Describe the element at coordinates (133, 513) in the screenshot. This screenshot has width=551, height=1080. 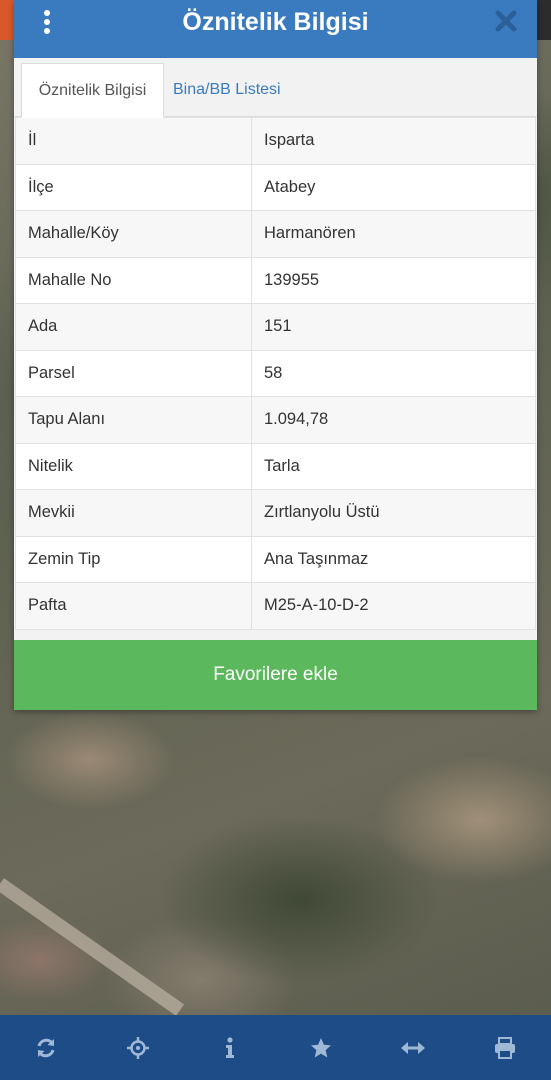
I see `attribute-key: Mevkii` at that location.